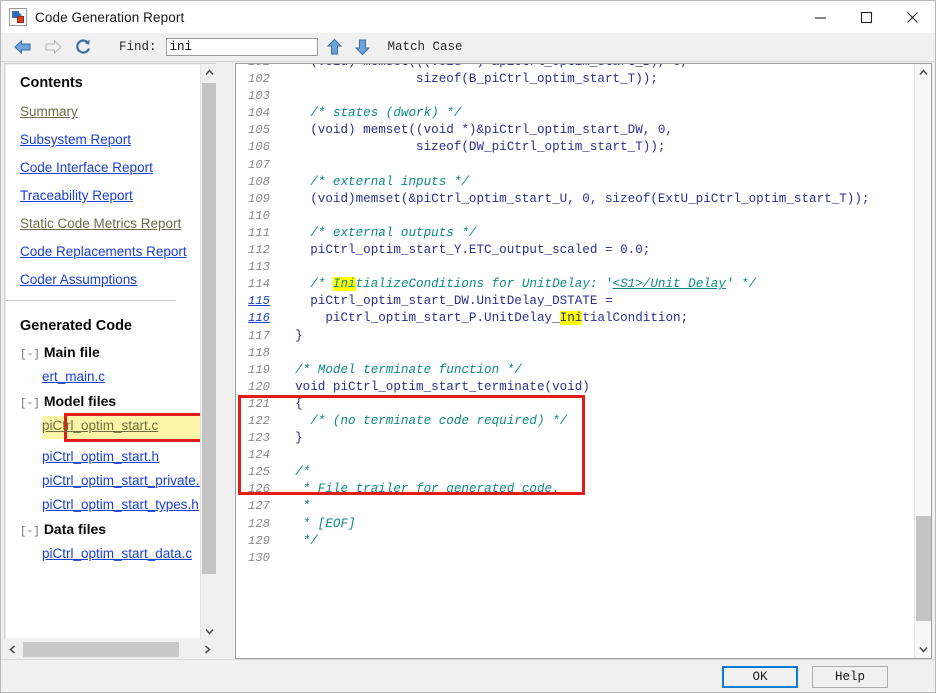  What do you see at coordinates (922, 361) in the screenshot?
I see `code-vertical-scrollbar` at bounding box center [922, 361].